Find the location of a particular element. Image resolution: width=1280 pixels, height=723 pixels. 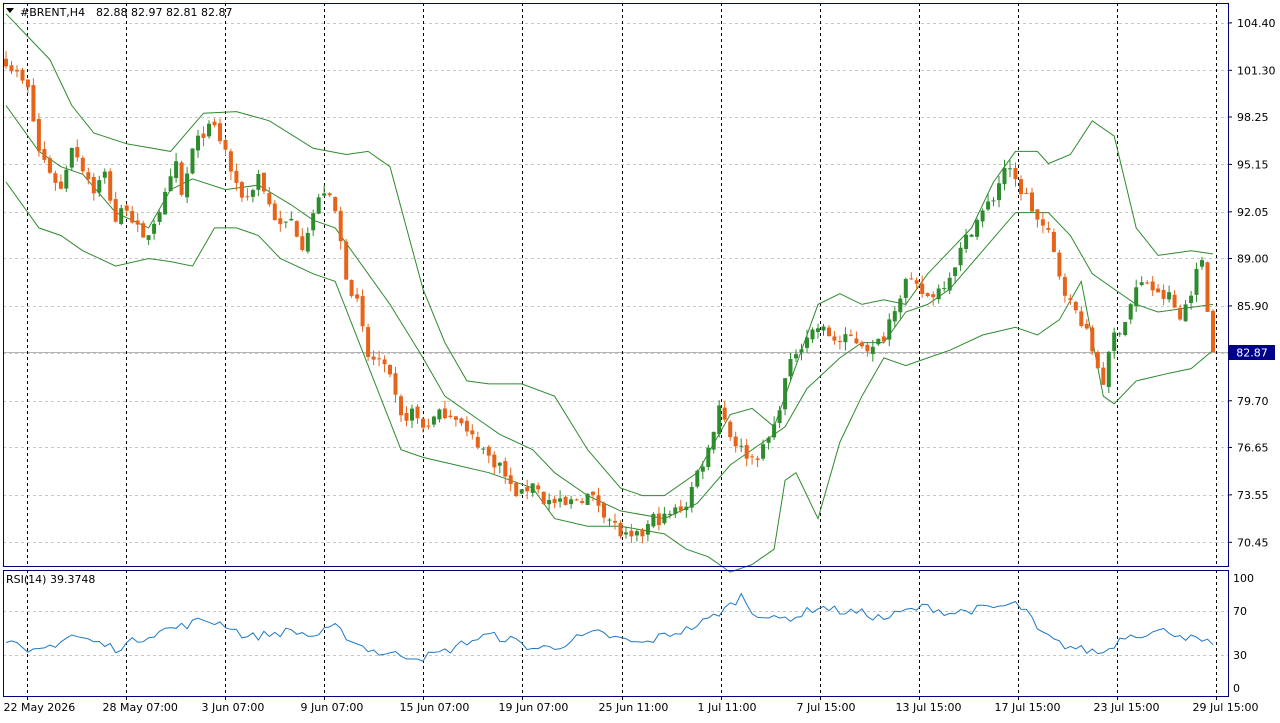

current-price-marker: 82.87 is located at coordinates (1252, 352).